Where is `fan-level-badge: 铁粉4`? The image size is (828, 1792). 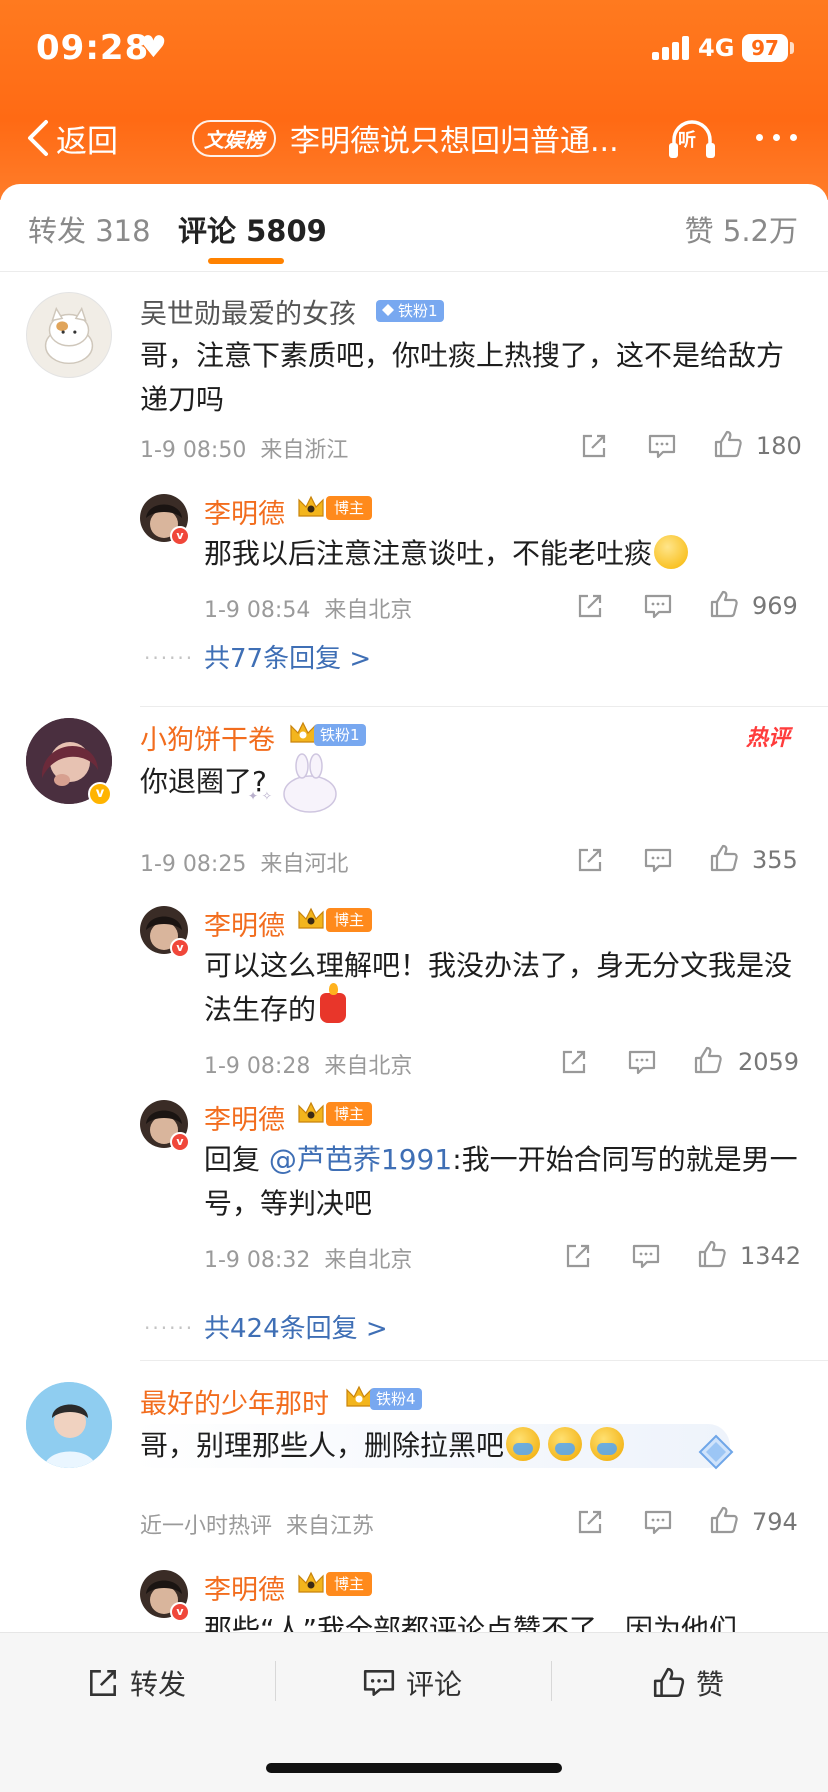
fan-level-badge: 铁粉4 is located at coordinates (396, 1399).